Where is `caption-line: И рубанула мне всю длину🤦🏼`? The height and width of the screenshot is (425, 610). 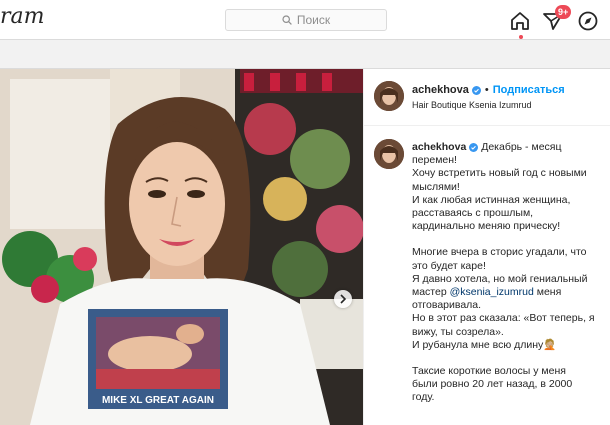 caption-line: И рубанула мне всю длину🤦🏼 is located at coordinates (484, 344).